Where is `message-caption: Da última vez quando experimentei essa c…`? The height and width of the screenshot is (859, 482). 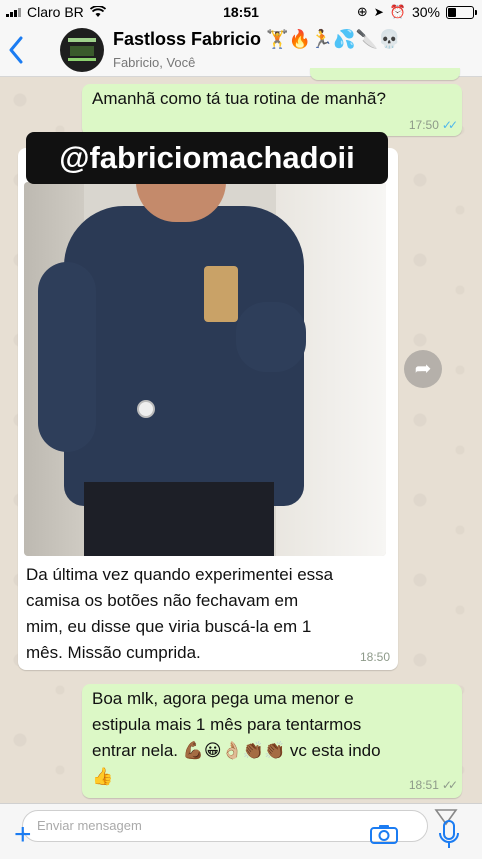 message-caption: Da última vez quando experimentei essa c… is located at coordinates (180, 613).